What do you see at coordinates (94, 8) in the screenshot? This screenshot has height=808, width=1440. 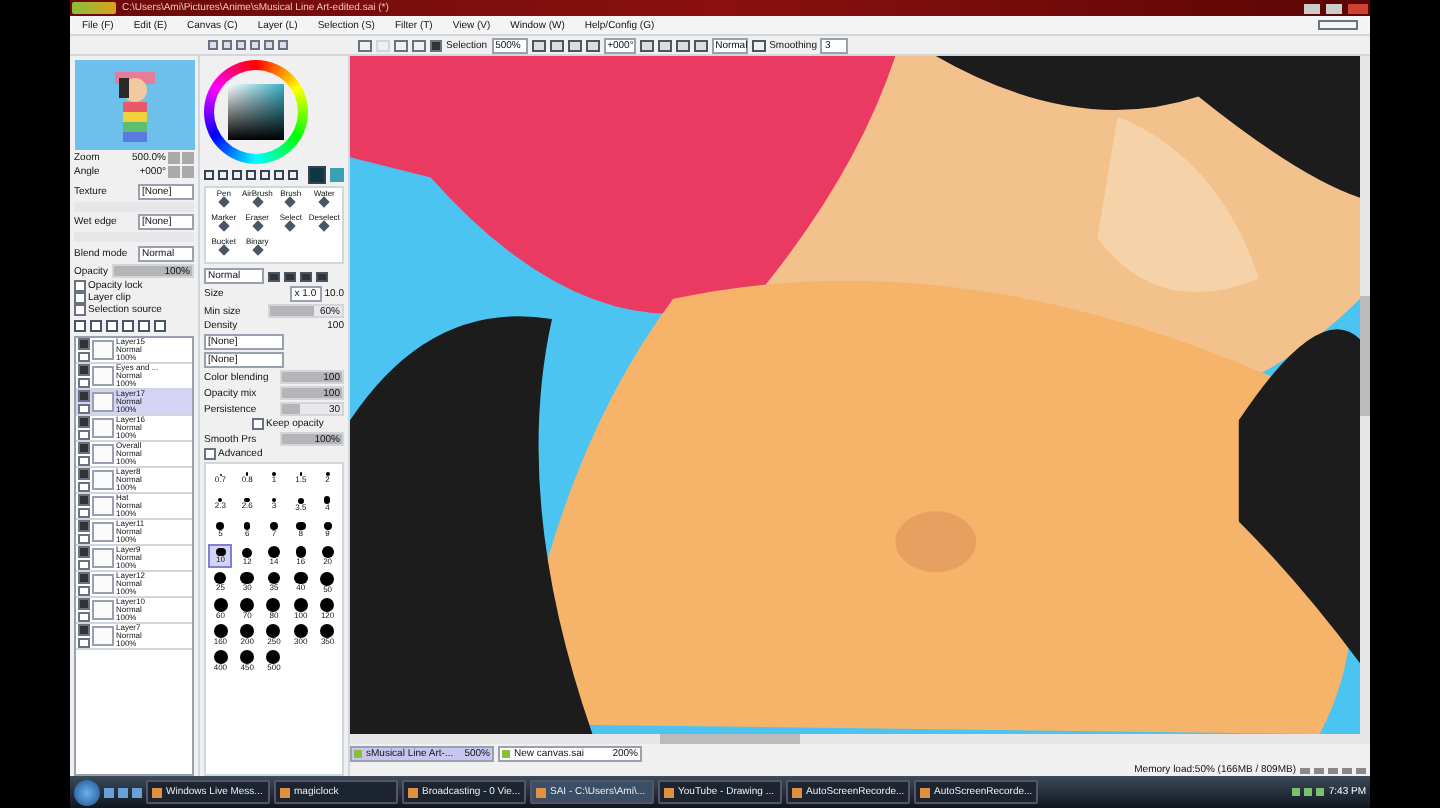 I see `app-logo-icon` at bounding box center [94, 8].